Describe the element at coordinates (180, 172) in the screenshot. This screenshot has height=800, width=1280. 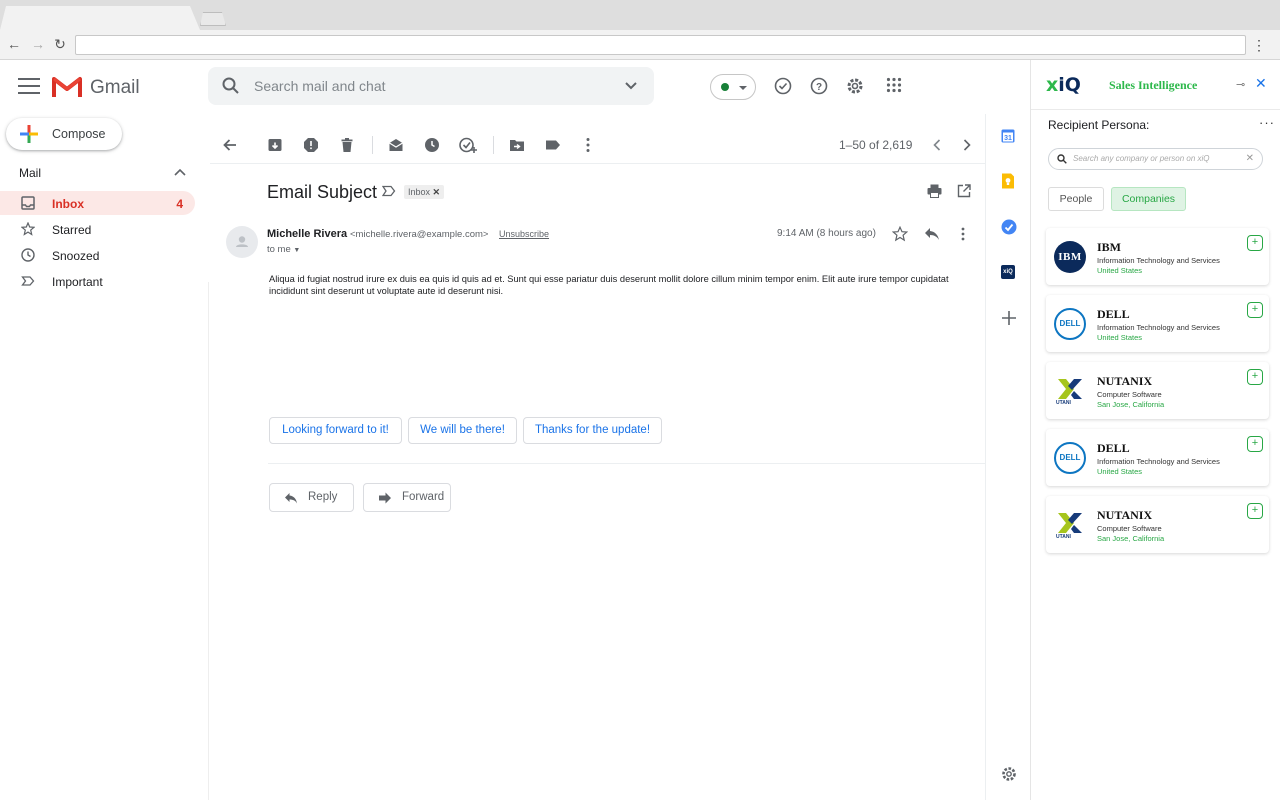
I see `collapse-chevron-up-icon` at that location.